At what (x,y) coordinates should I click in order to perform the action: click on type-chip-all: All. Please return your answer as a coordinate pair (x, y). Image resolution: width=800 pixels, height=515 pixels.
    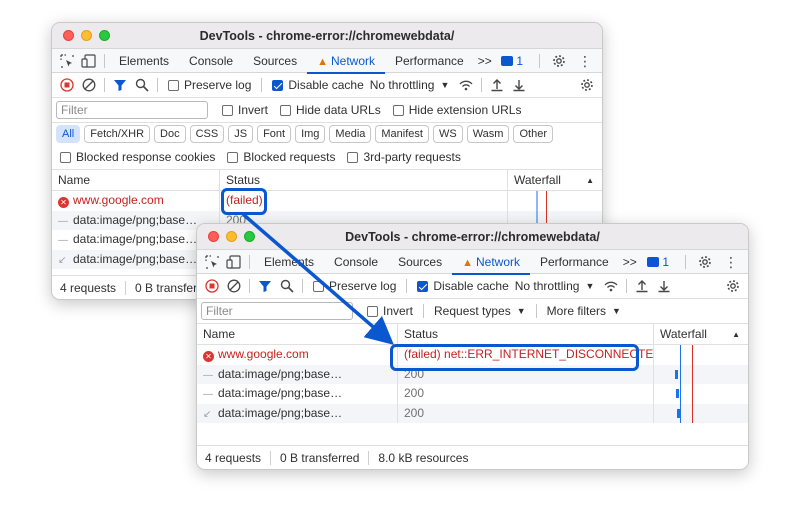
    Looking at the image, I should click on (68, 134).